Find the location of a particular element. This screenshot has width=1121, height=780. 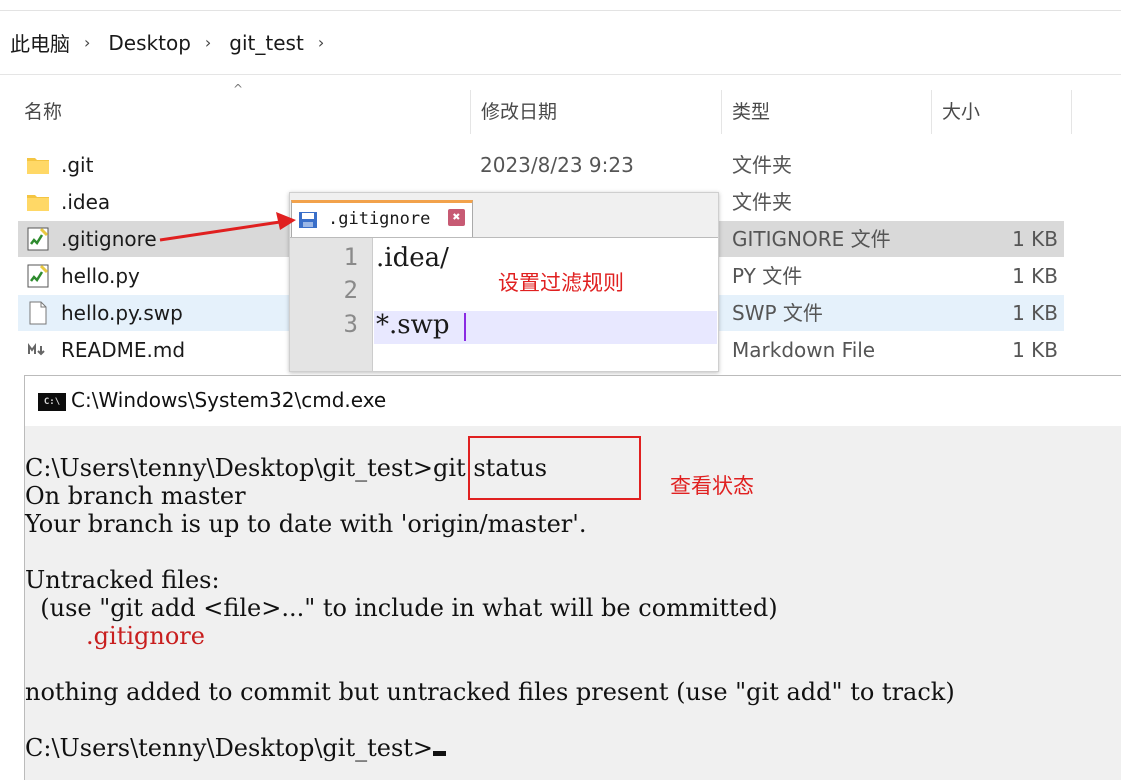

breadcrumb-this-pc: 此电脑 is located at coordinates (40, 42).